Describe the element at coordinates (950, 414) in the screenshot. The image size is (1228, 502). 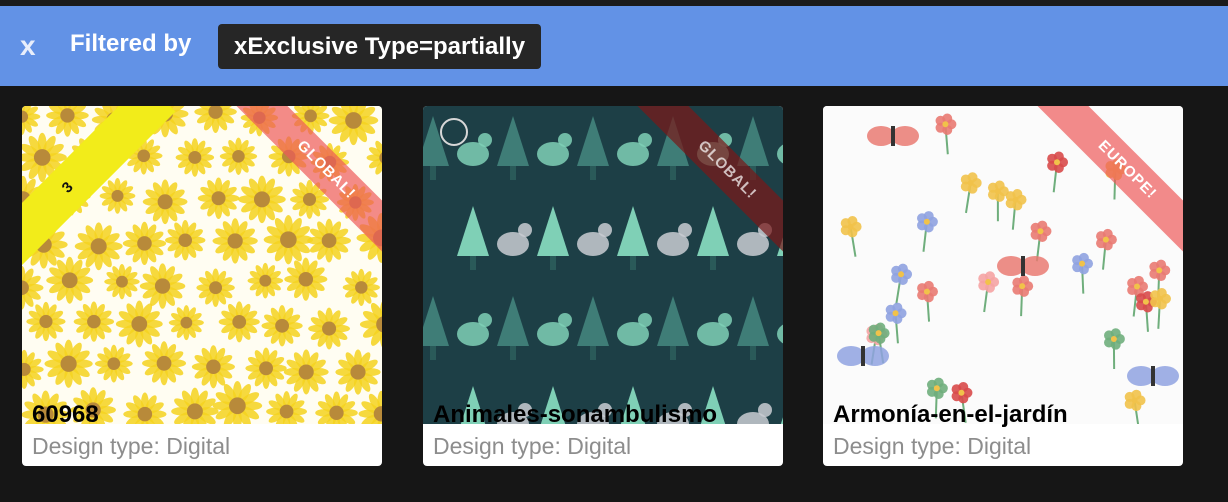
I see `design-title: Armonía-en-el-jardín` at that location.